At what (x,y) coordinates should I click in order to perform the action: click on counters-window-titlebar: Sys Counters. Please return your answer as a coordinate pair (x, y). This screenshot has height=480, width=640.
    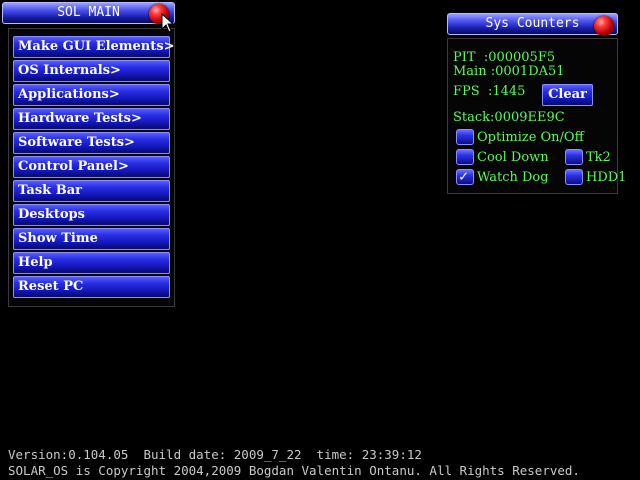
    Looking at the image, I should click on (532, 24).